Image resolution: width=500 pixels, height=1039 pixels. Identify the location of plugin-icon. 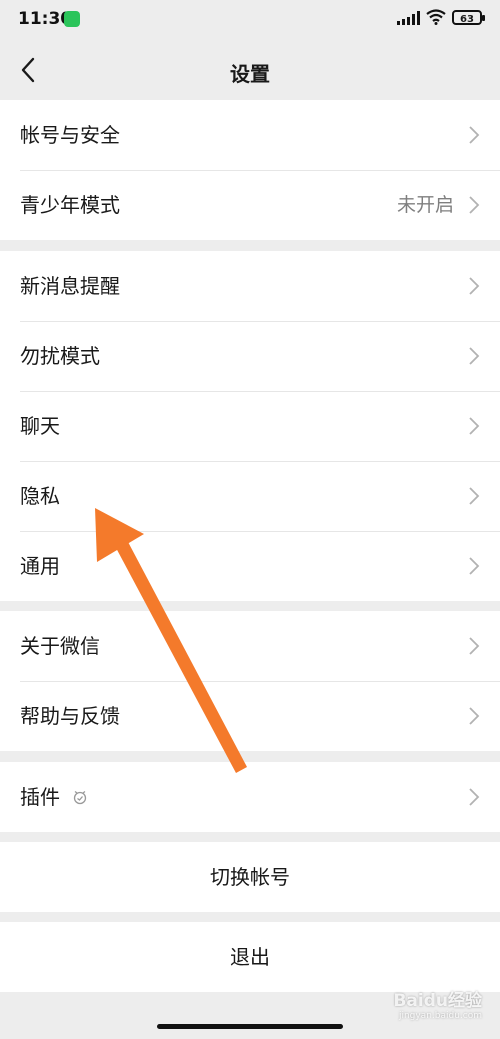
(80, 797).